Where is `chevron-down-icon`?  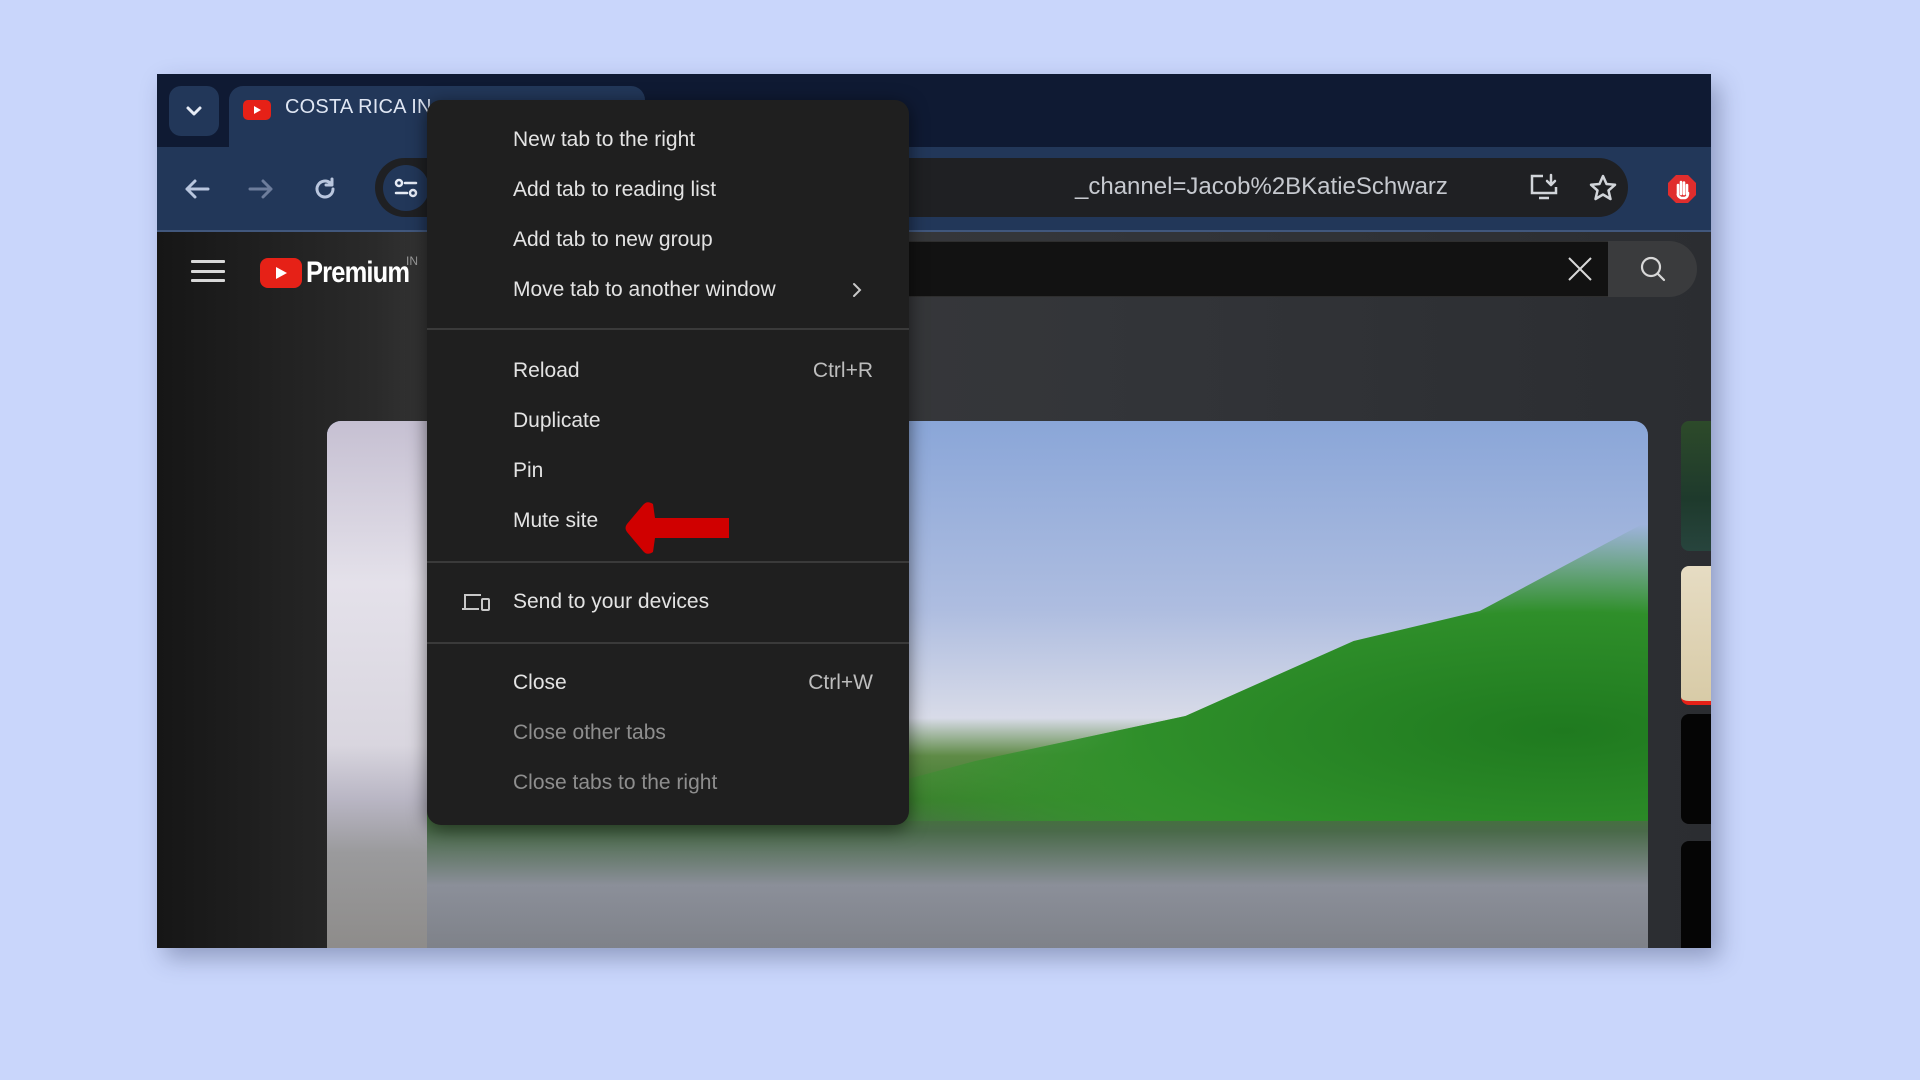 chevron-down-icon is located at coordinates (194, 111).